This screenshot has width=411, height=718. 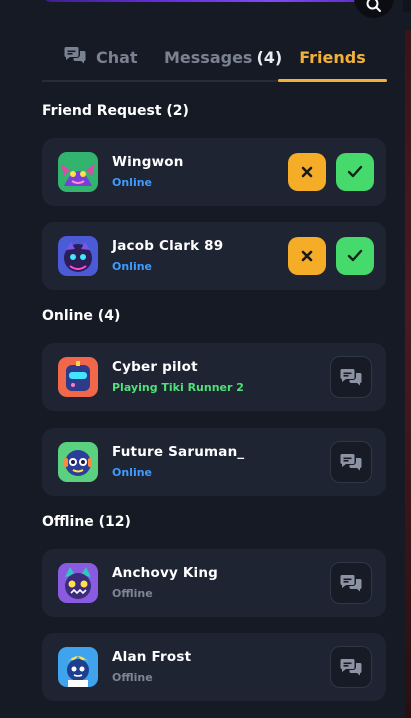 What do you see at coordinates (214, 377) in the screenshot?
I see `friend-card: Cyber pilot Playing Tiki Runner 2` at bounding box center [214, 377].